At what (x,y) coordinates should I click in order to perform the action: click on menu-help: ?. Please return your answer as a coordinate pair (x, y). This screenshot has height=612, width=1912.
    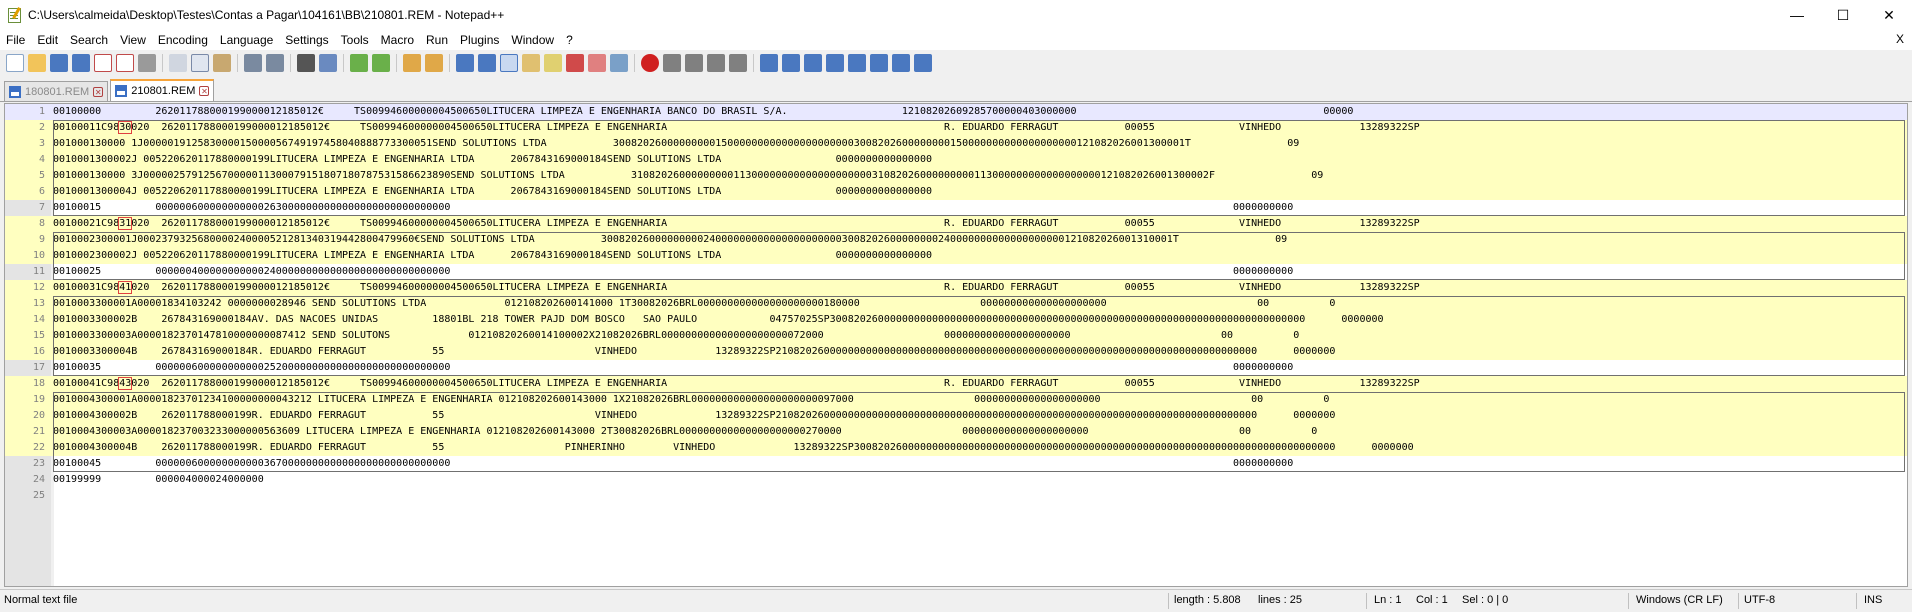
    Looking at the image, I should click on (569, 40).